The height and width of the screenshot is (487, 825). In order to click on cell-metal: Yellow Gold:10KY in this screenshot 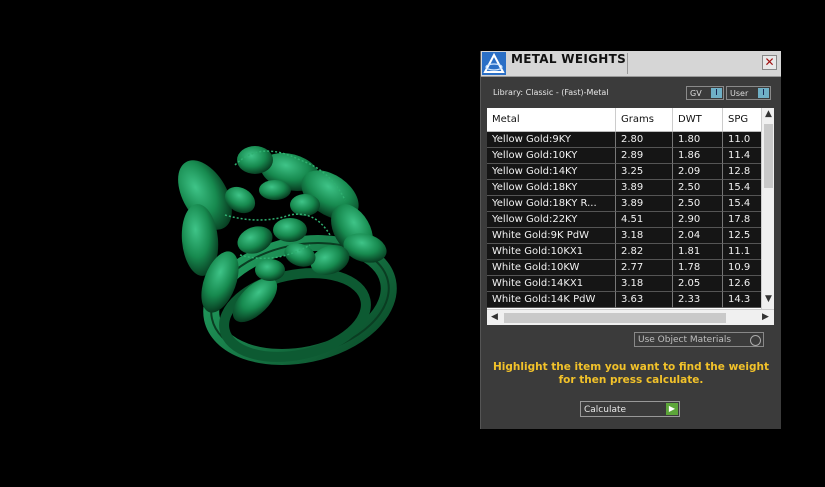, I will do `click(551, 156)`.